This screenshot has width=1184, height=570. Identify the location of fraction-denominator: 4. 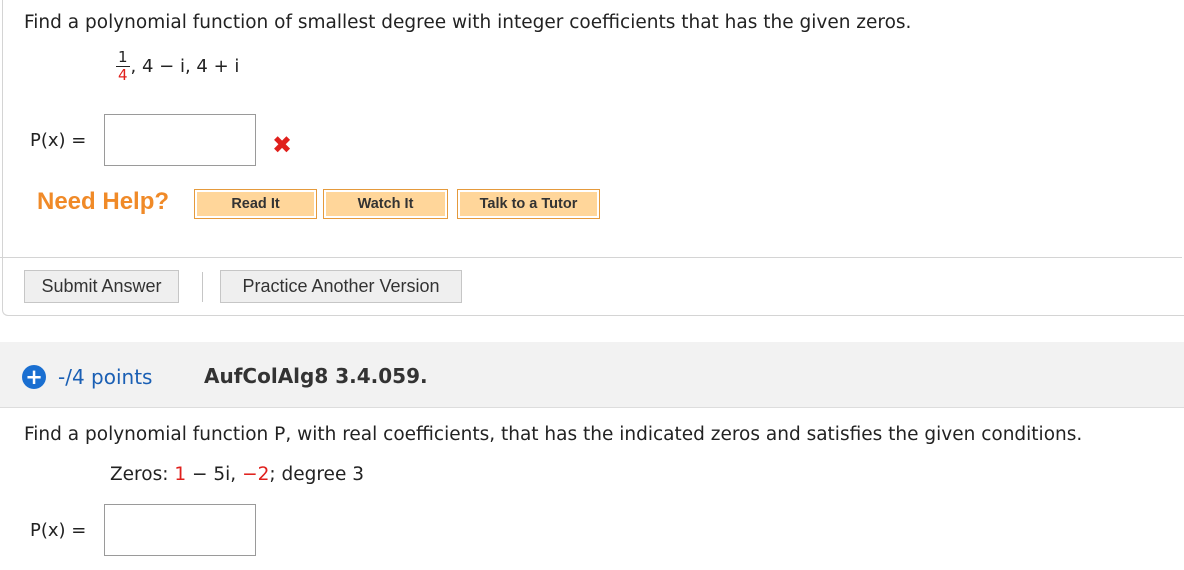
(123, 75).